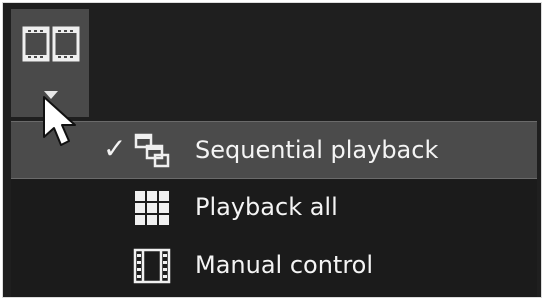 This screenshot has width=548, height=303. I want to click on film-frame-icon, so click(152, 266).